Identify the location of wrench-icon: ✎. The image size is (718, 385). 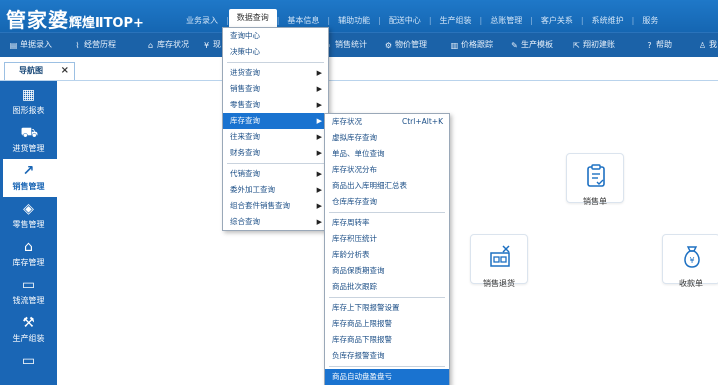
(514, 45).